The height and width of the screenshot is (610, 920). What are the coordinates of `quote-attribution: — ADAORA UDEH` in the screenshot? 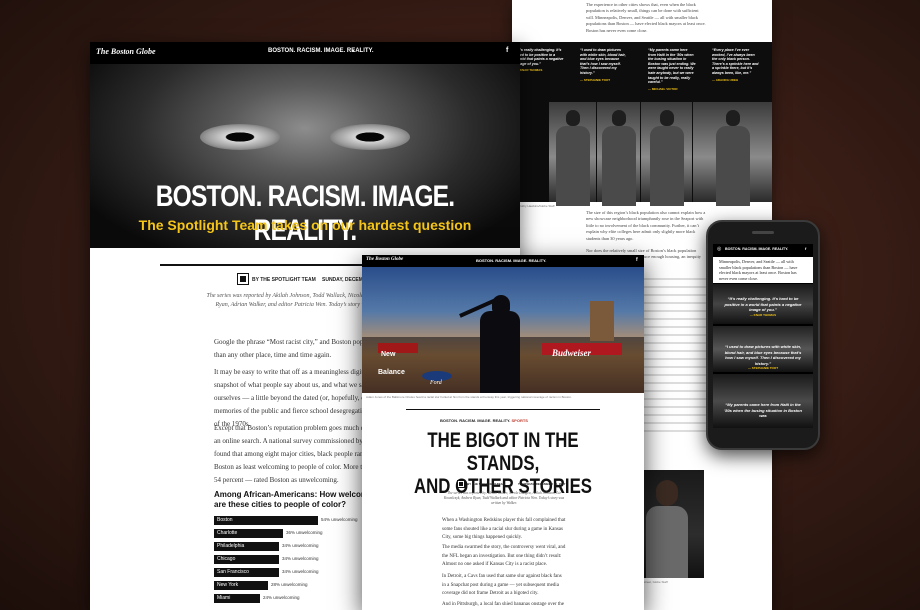 It's located at (725, 79).